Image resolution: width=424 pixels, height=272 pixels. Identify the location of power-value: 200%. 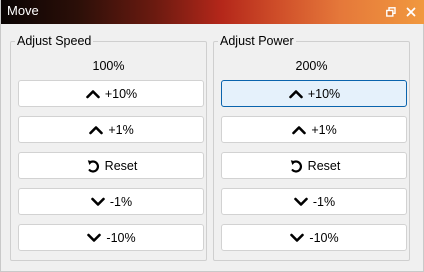
(311, 66).